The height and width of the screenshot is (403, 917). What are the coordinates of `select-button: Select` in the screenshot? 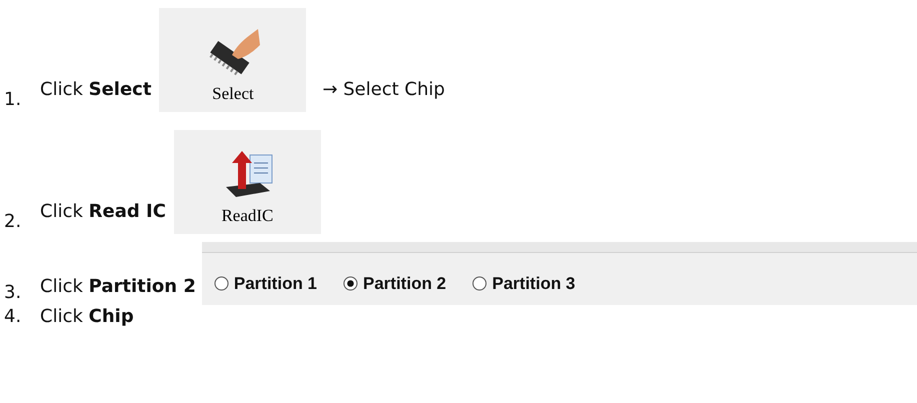 It's located at (232, 60).